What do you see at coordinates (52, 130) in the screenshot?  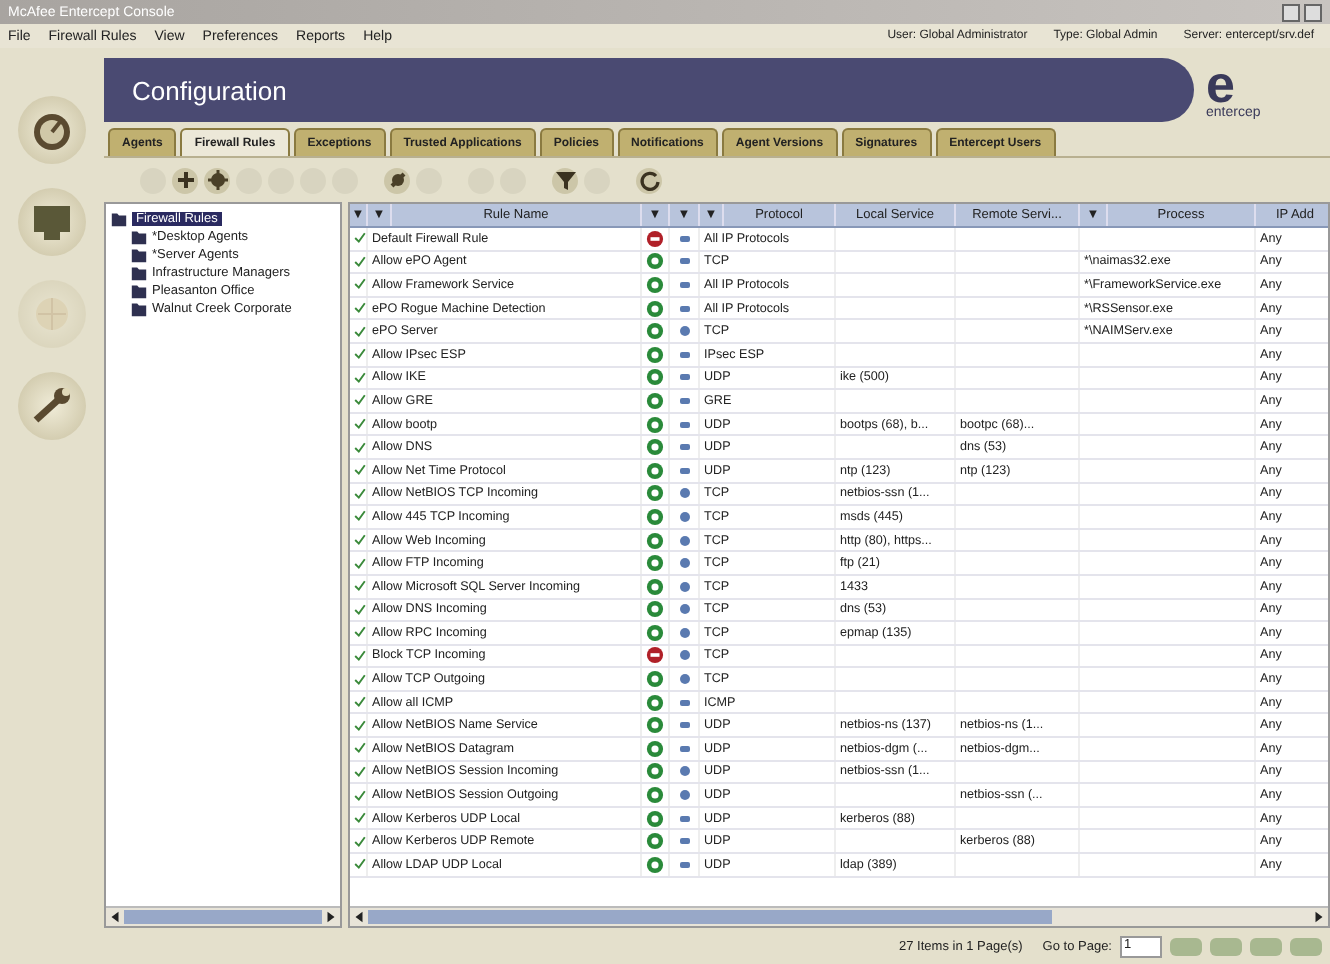 I see `gauge-icon` at bounding box center [52, 130].